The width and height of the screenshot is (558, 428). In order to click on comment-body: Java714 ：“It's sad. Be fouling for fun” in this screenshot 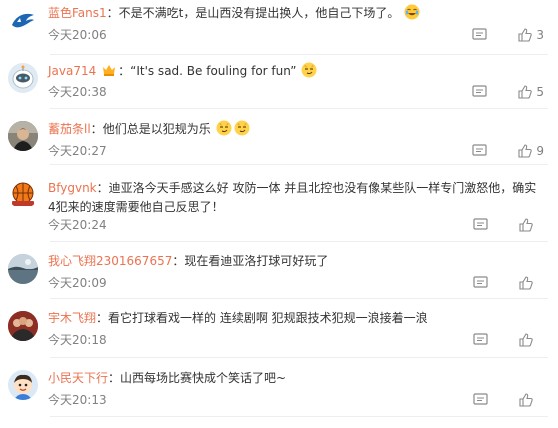, I will do `click(273, 71)`.